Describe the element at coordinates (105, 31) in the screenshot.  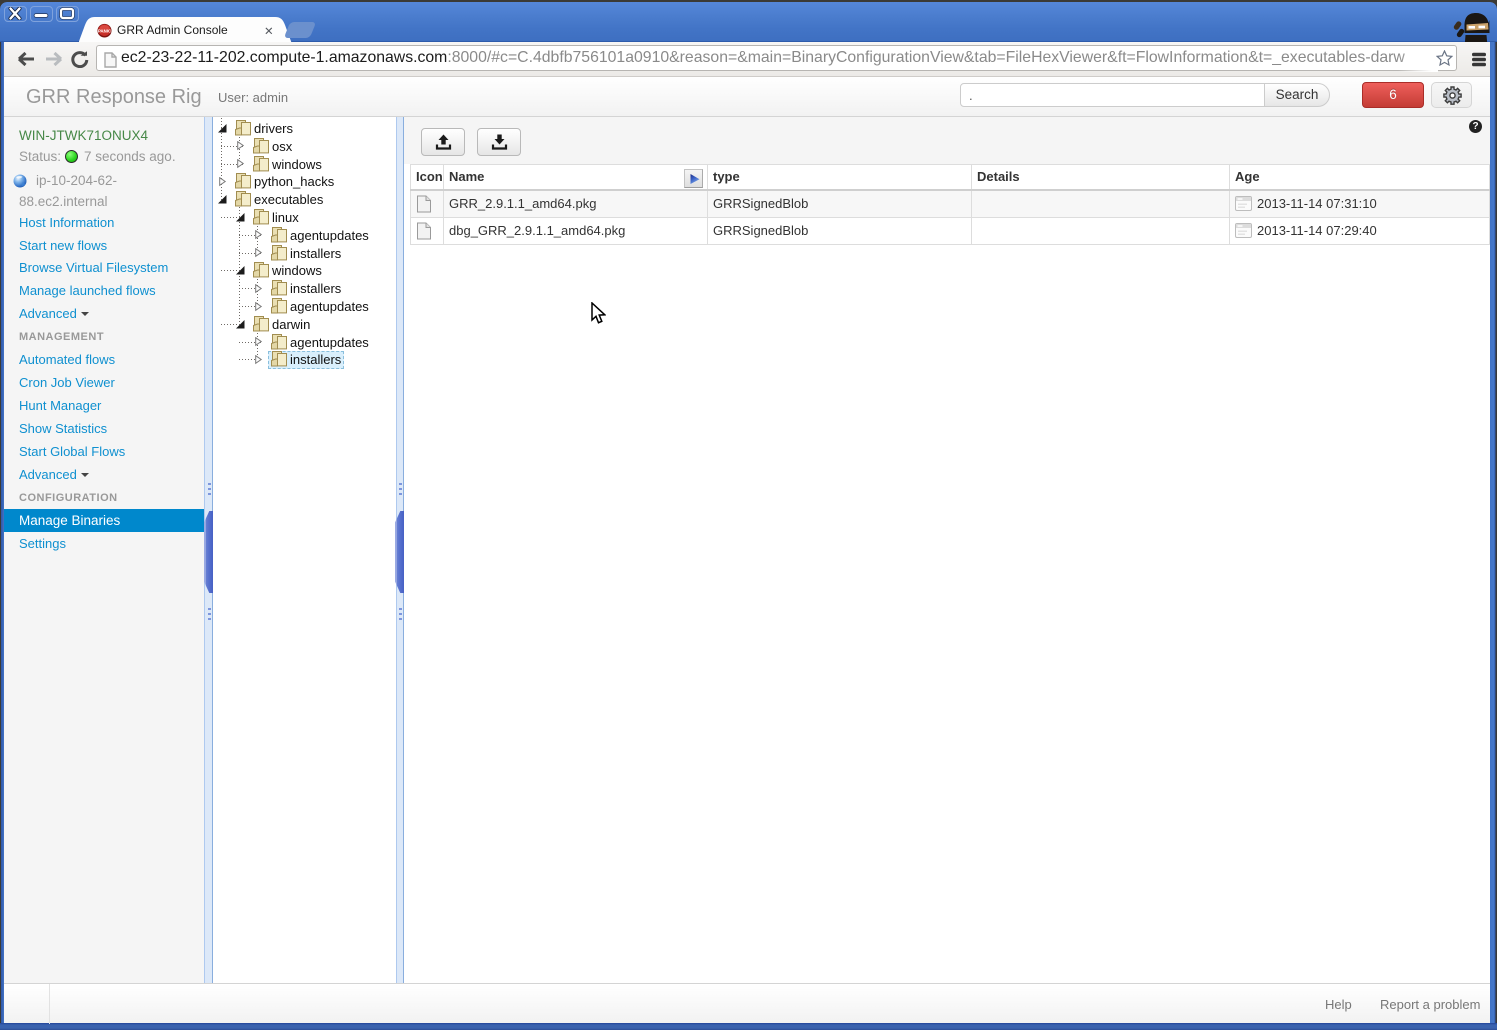
I see `svg-text: PANIC` at that location.